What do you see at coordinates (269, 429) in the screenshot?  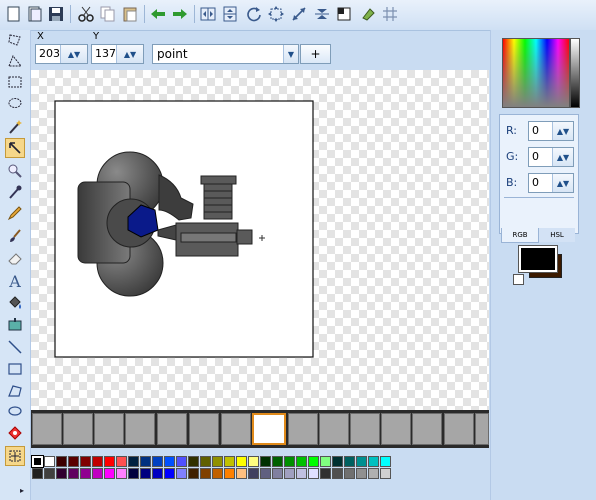 I see `frame-thumbnail-selected` at bounding box center [269, 429].